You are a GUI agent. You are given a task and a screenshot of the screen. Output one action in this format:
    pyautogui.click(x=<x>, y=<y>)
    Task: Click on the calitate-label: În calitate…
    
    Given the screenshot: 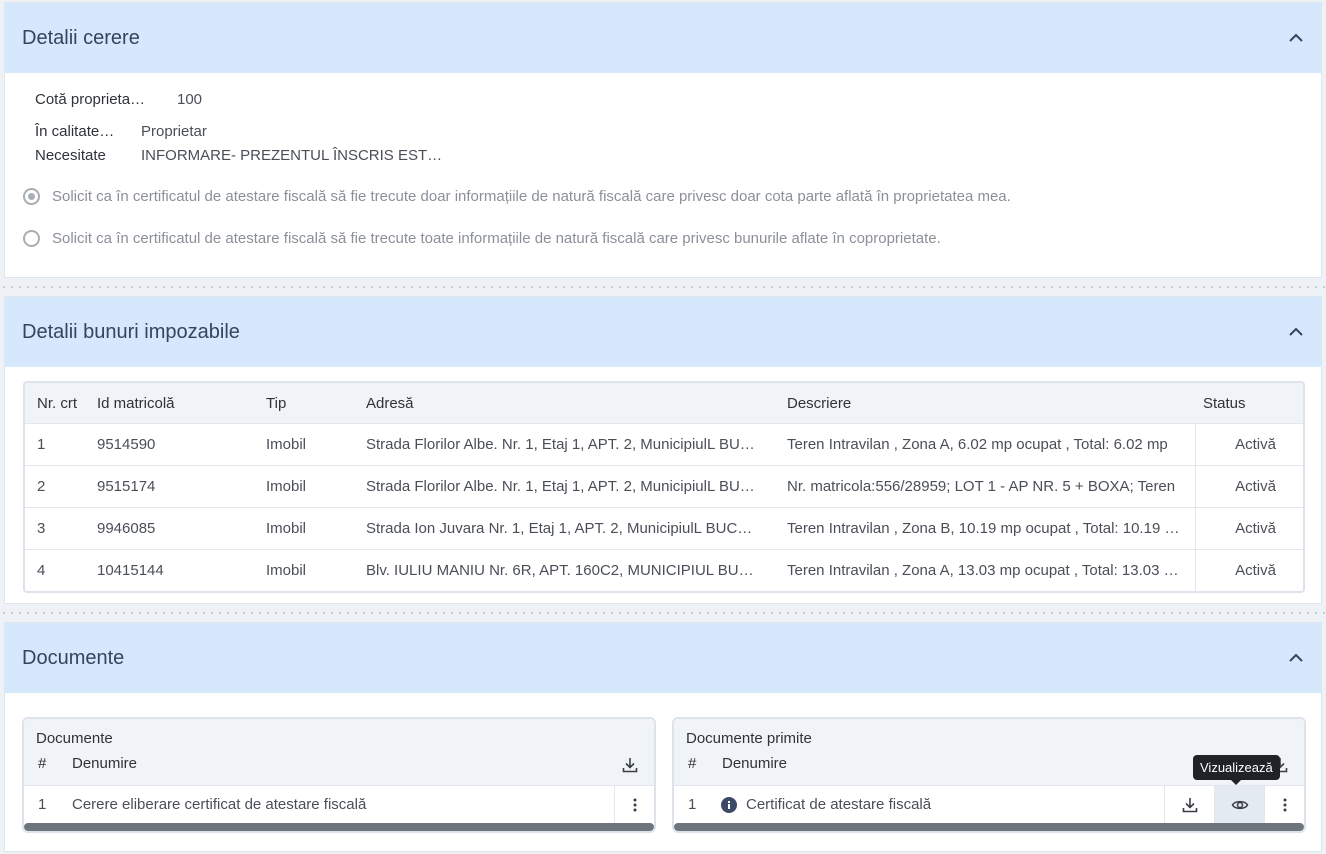 What is the action you would take?
    pyautogui.click(x=75, y=131)
    